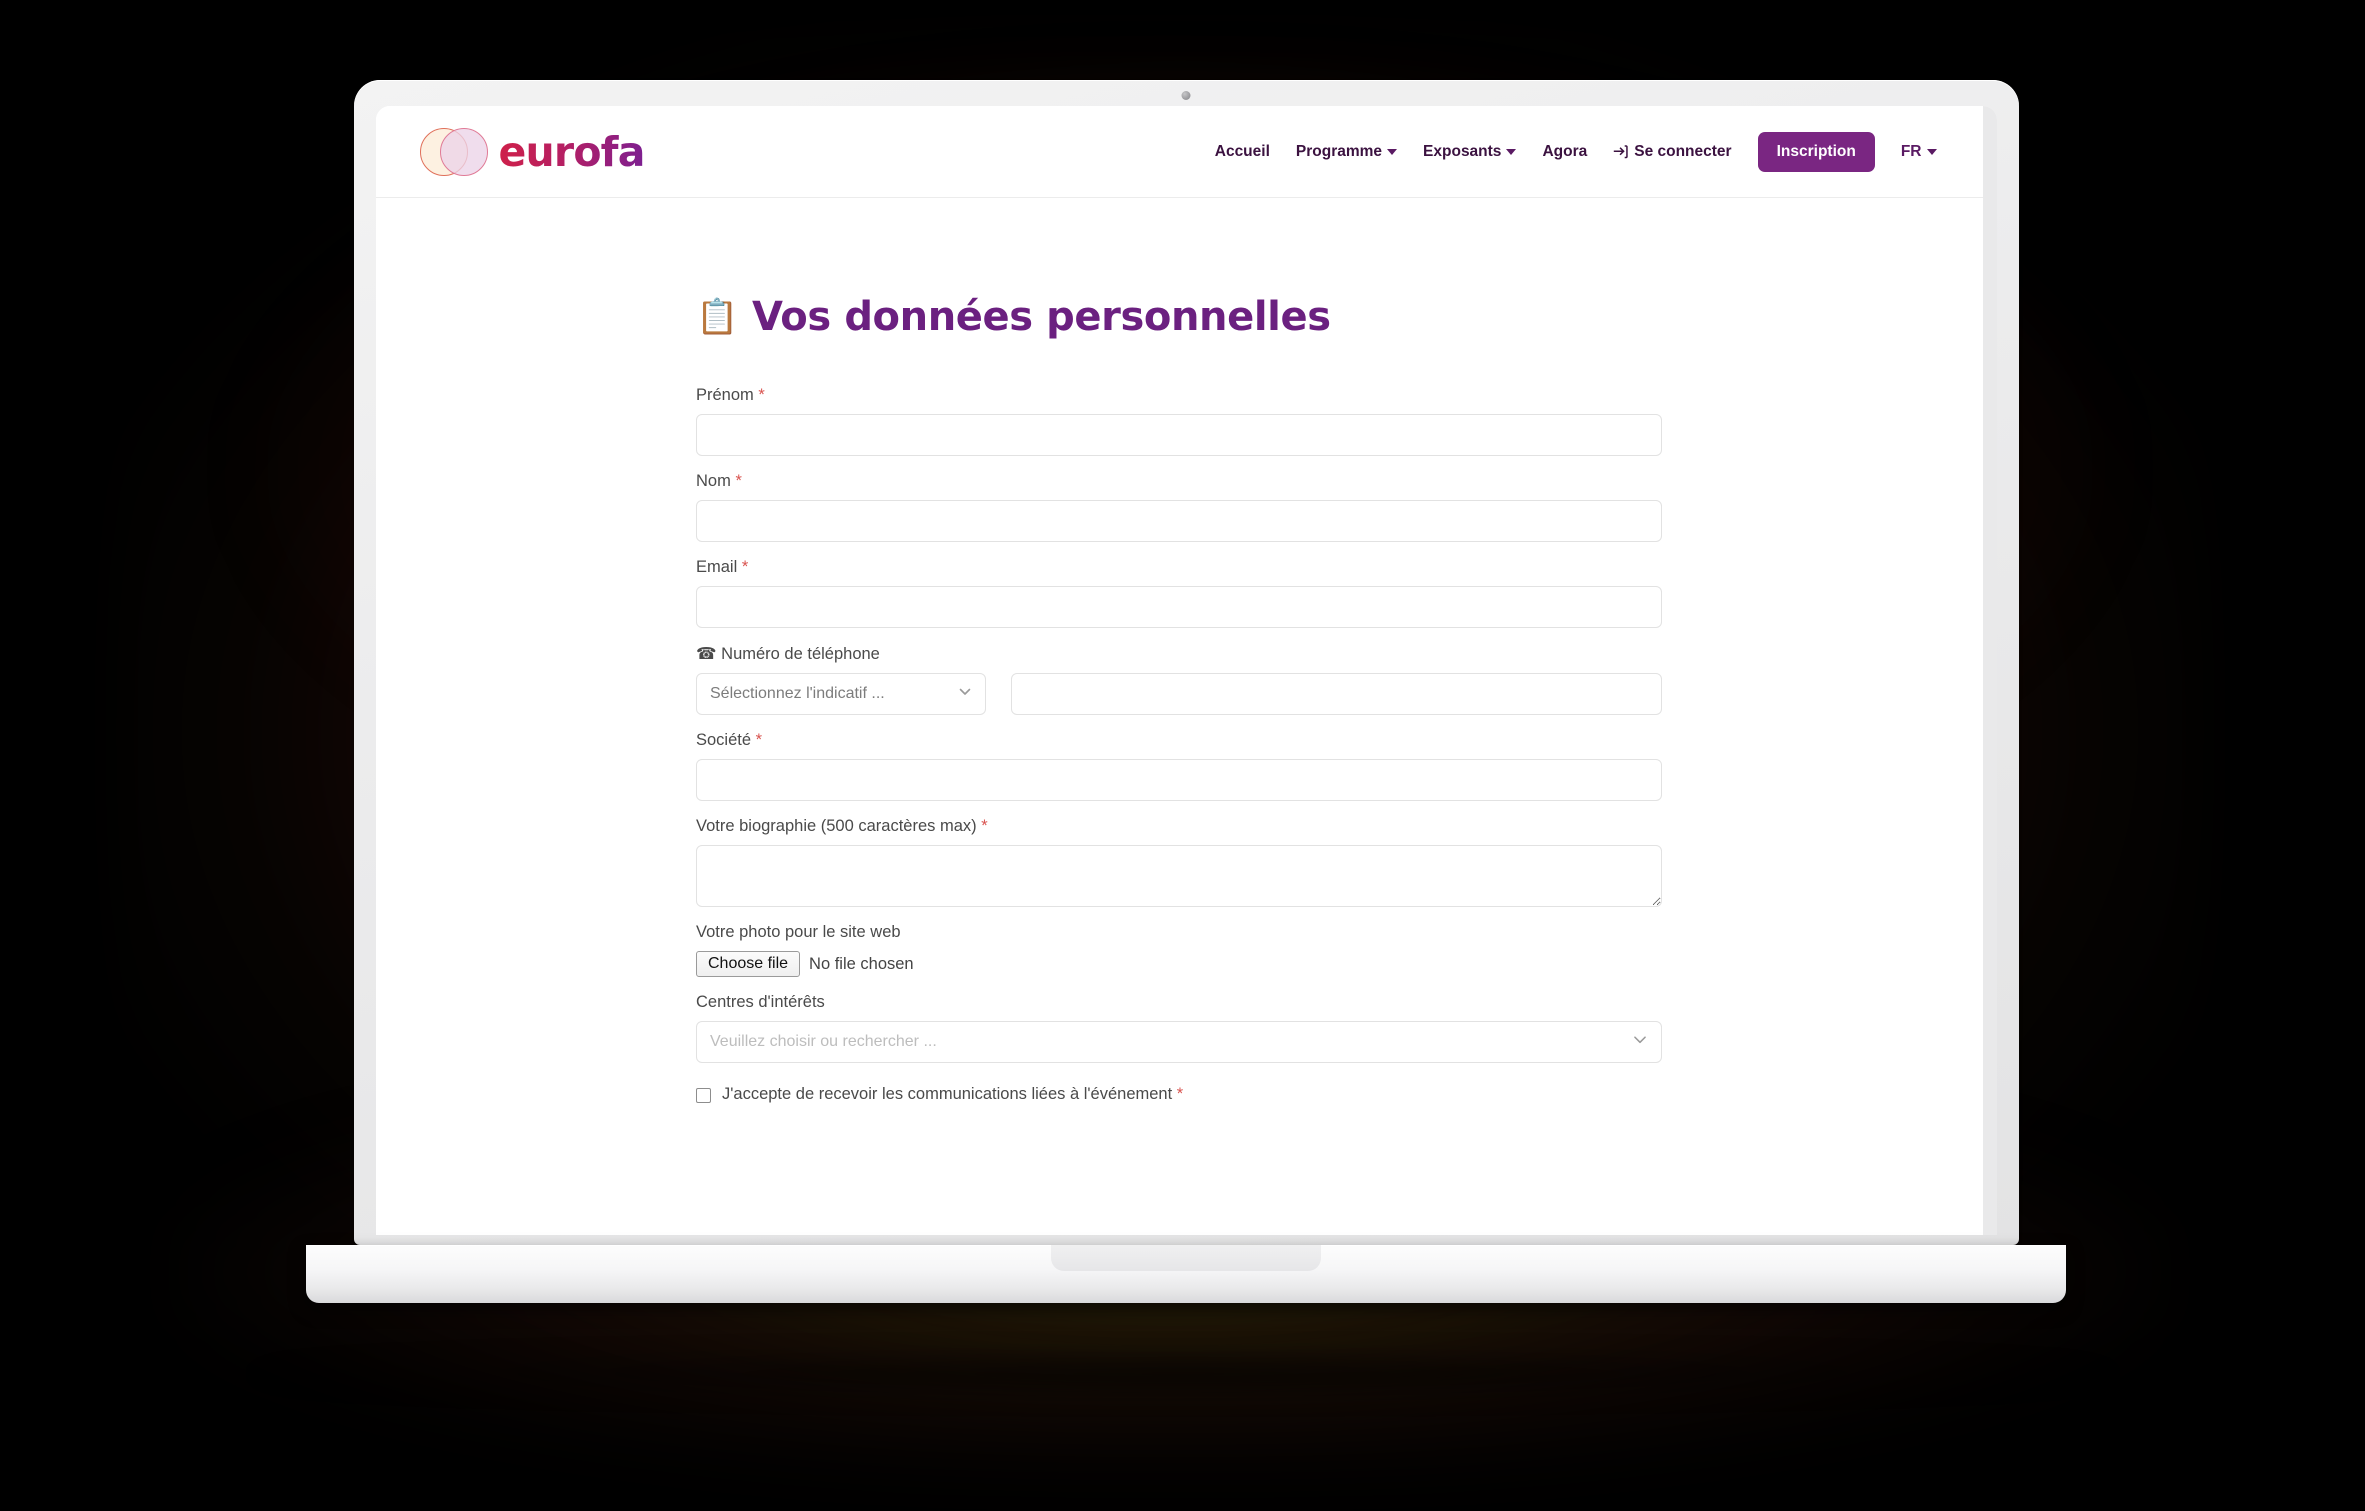 The image size is (2365, 1511). Describe the element at coordinates (717, 317) in the screenshot. I see `clipboard-icon: 📋` at that location.